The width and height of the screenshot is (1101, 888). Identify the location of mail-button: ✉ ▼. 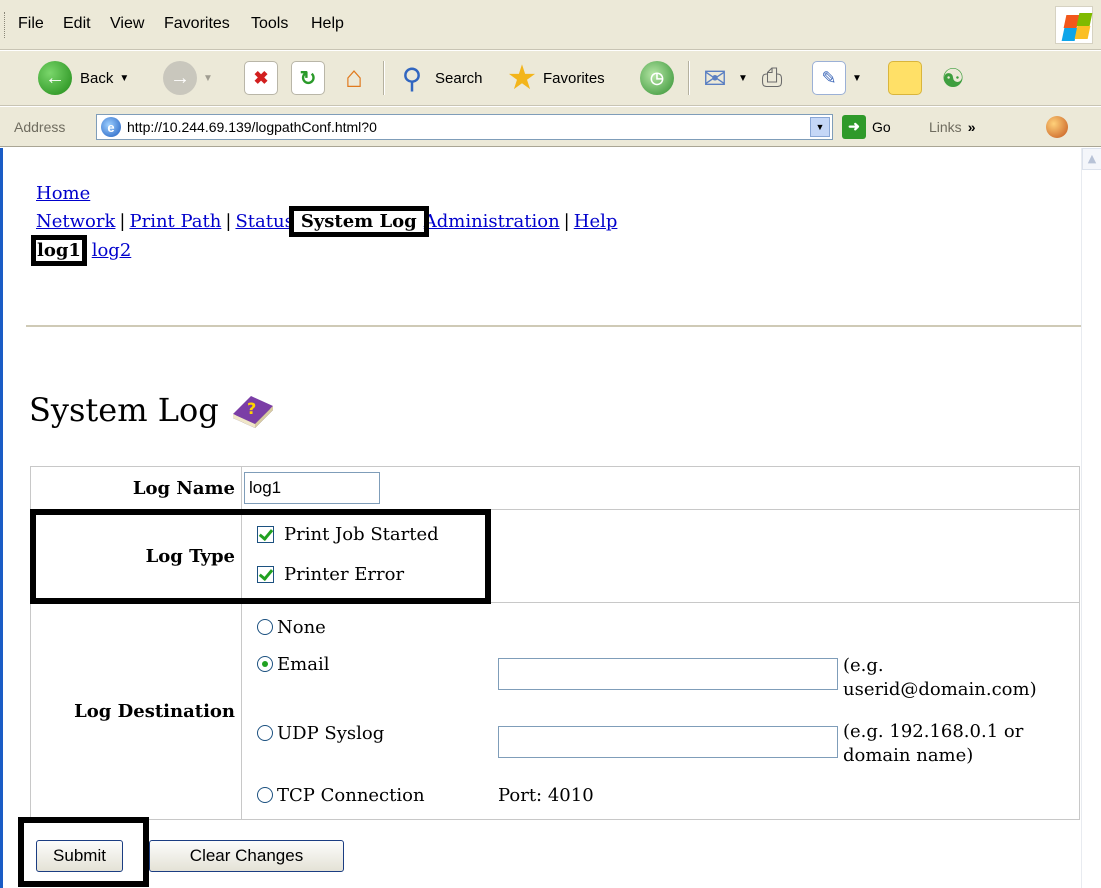
(723, 78).